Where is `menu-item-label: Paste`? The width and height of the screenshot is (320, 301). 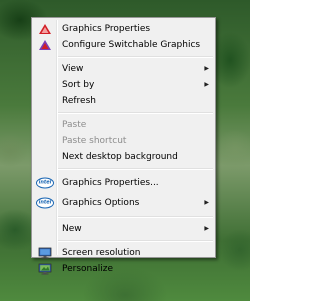
menu-item-label: Paste is located at coordinates (74, 125).